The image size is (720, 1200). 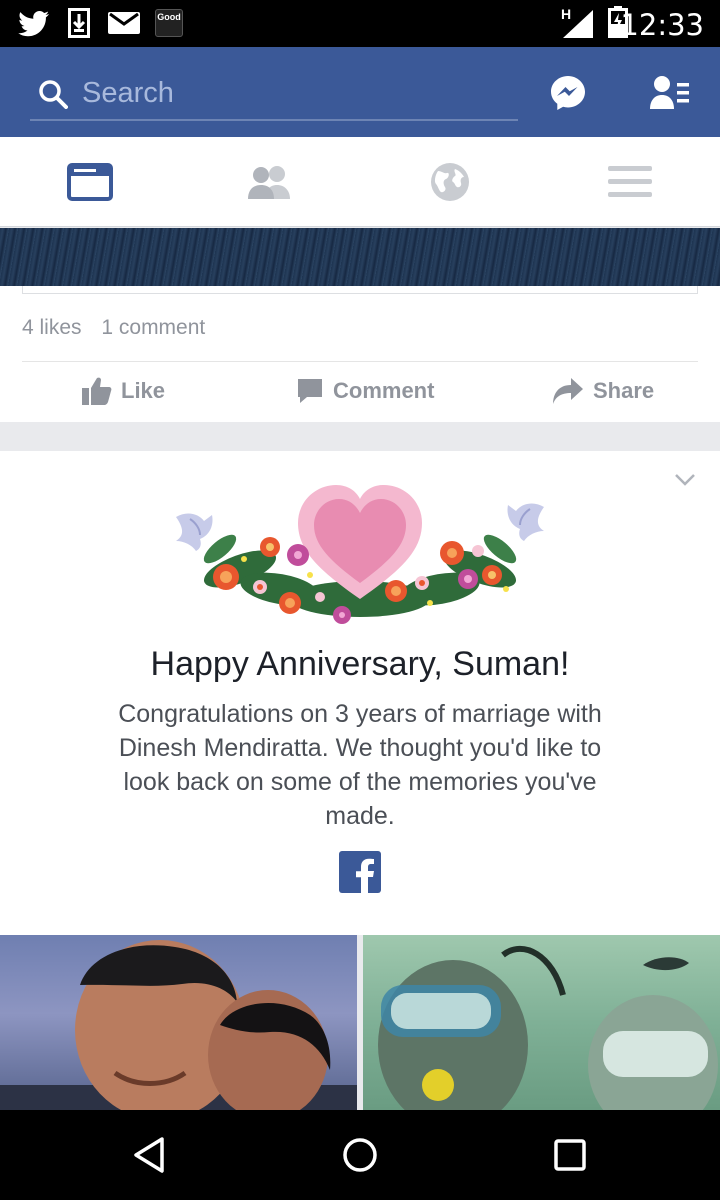 I want to click on dove-right-icon, so click(x=525, y=522).